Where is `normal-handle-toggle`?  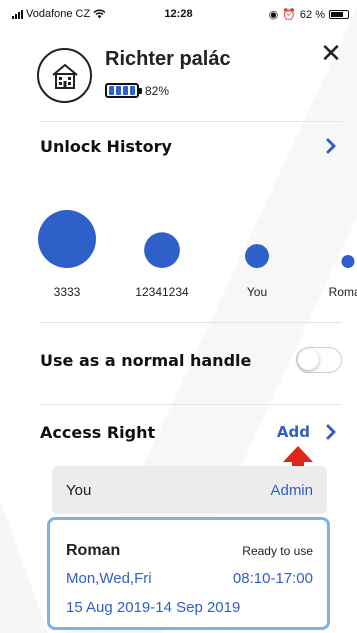
normal-handle-toggle is located at coordinates (319, 360).